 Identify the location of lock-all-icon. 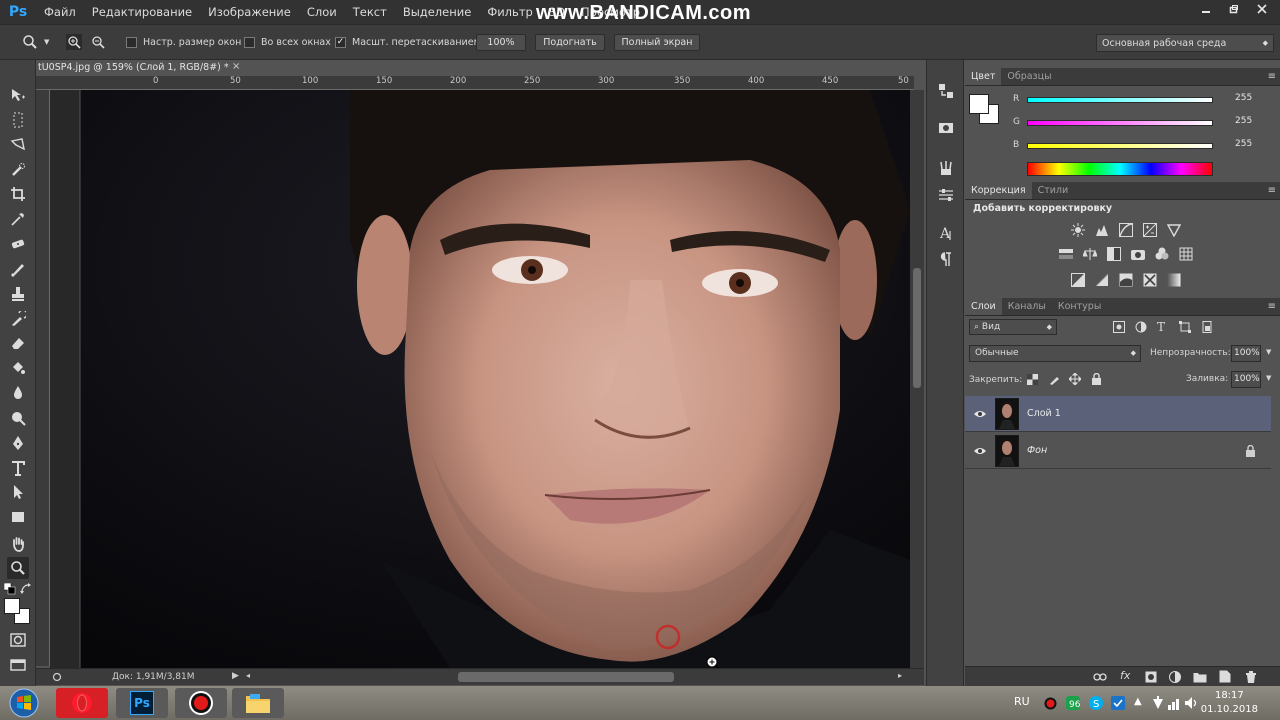
(1096, 380).